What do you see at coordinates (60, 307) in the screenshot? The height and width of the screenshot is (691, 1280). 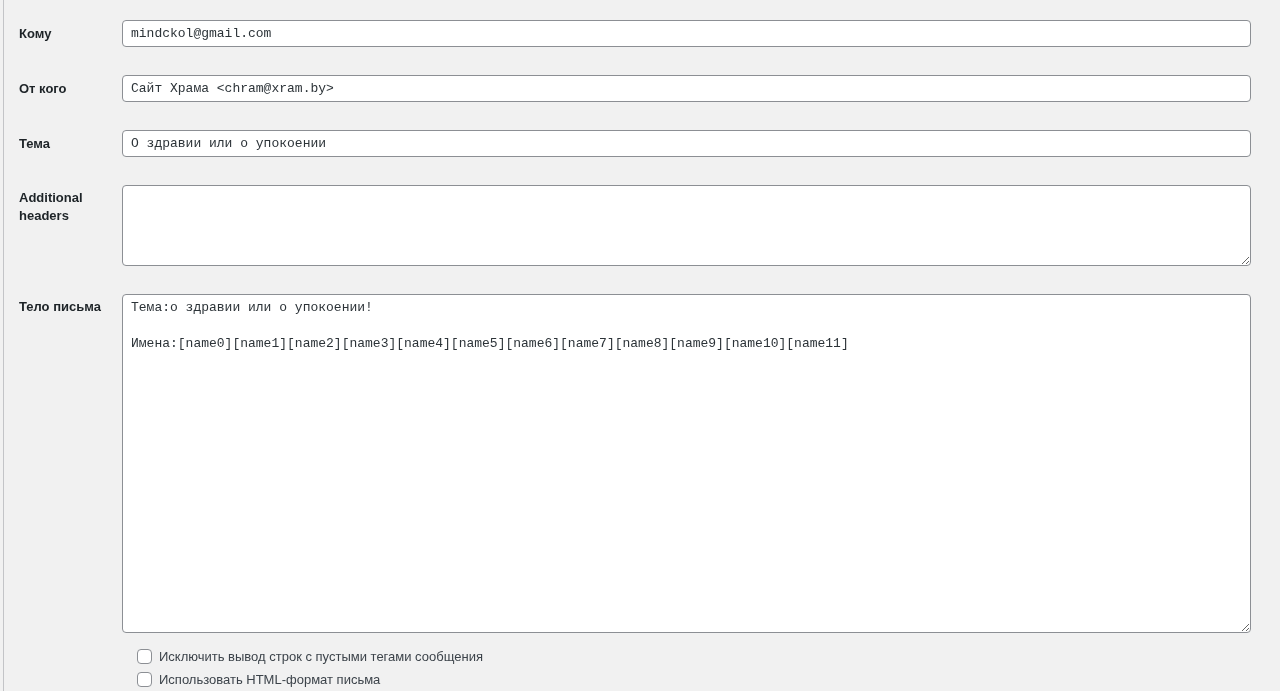 I see `field-label: Тело письма` at bounding box center [60, 307].